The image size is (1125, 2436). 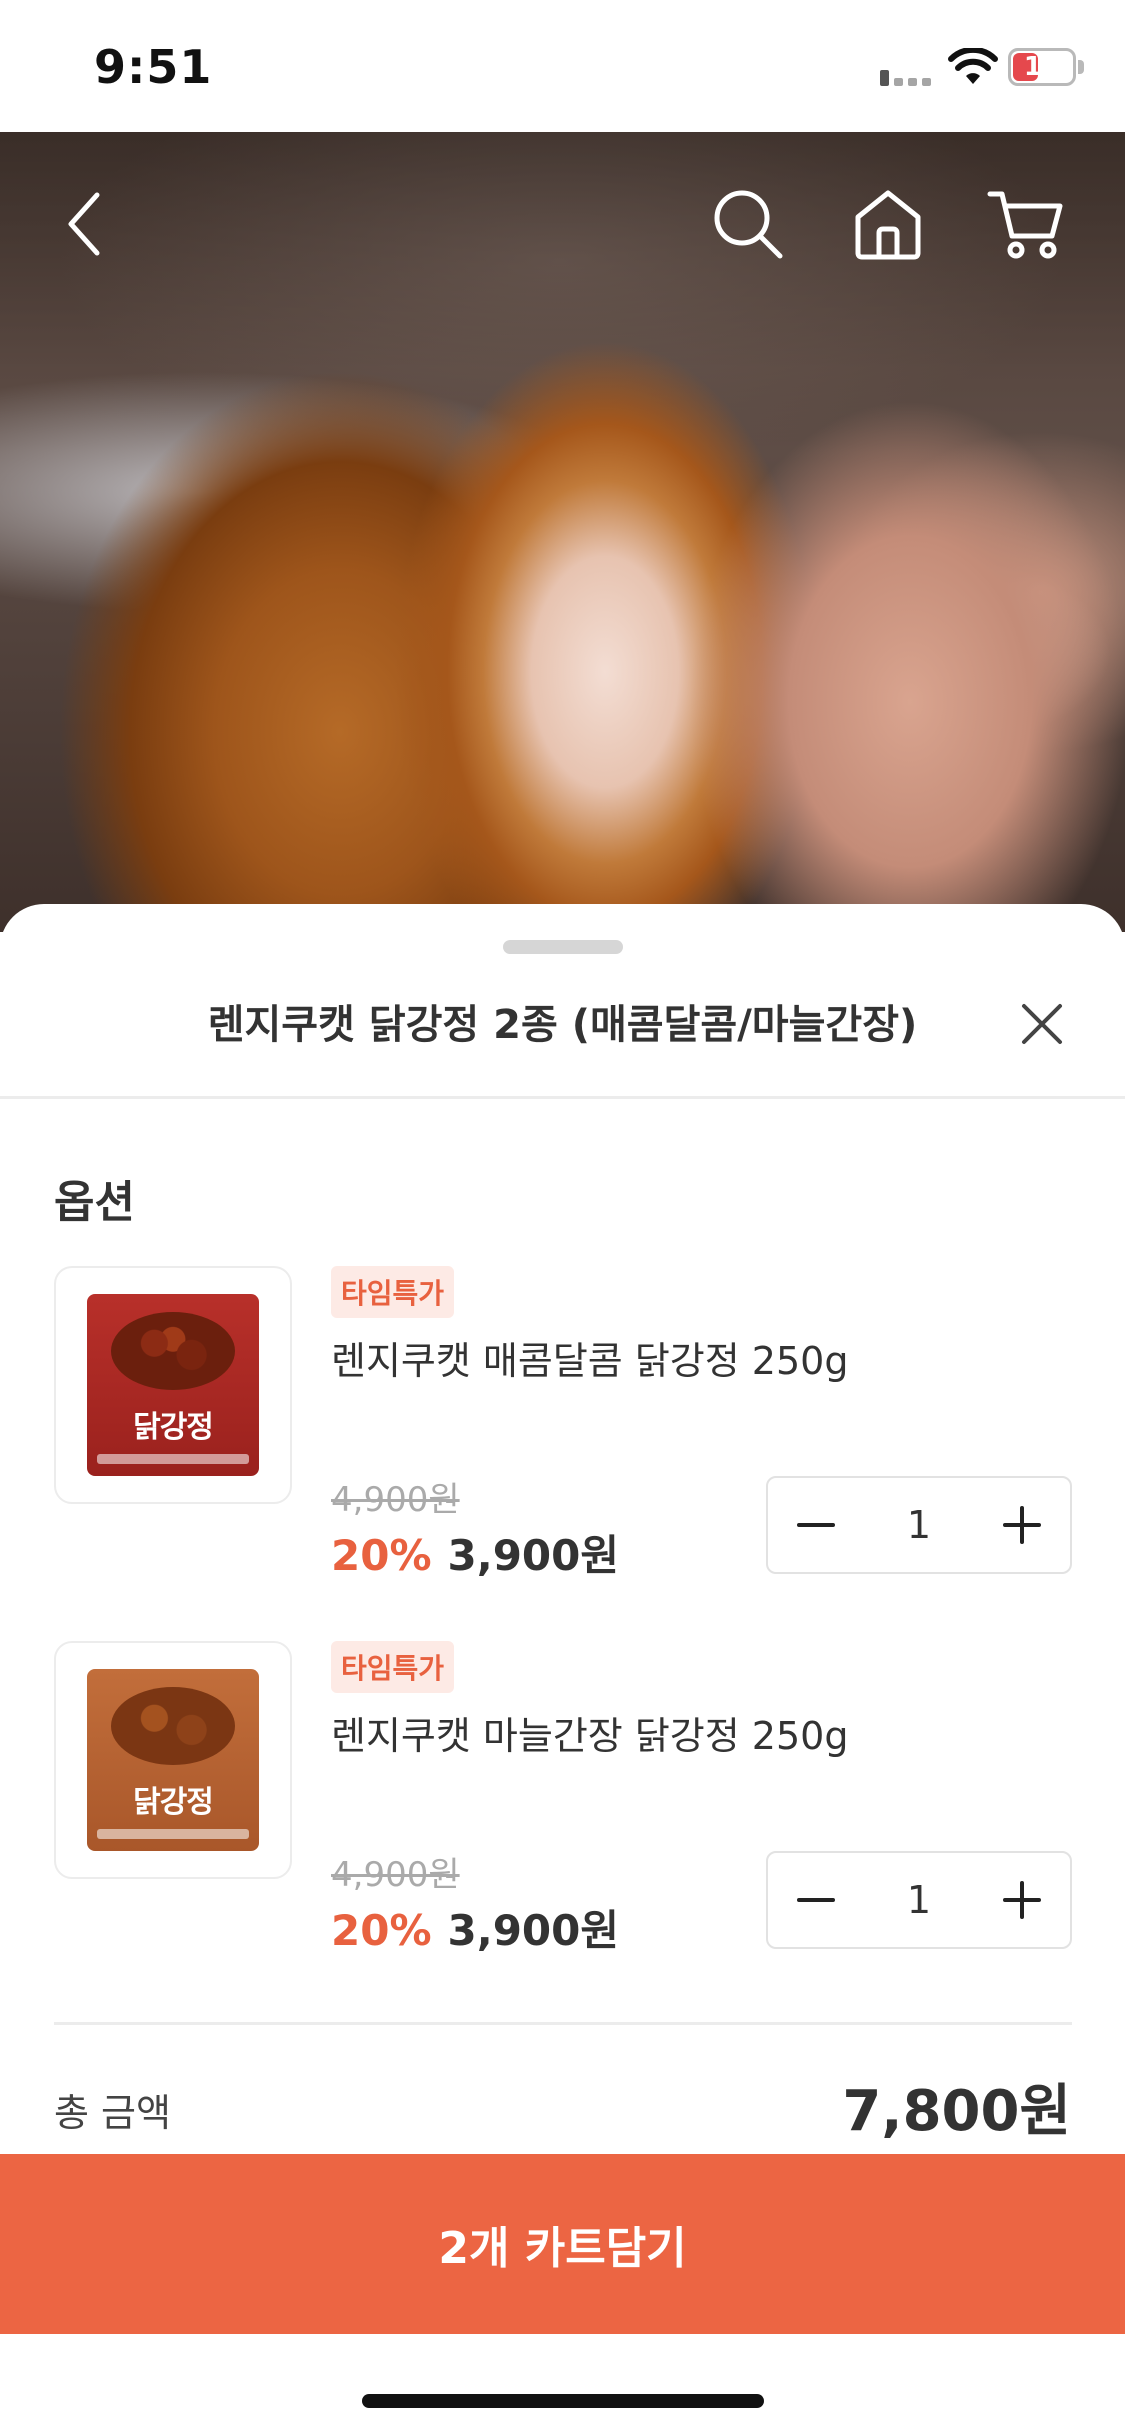 I want to click on add-to-cart-button: 2개 카트담기, so click(x=562, y=2244).